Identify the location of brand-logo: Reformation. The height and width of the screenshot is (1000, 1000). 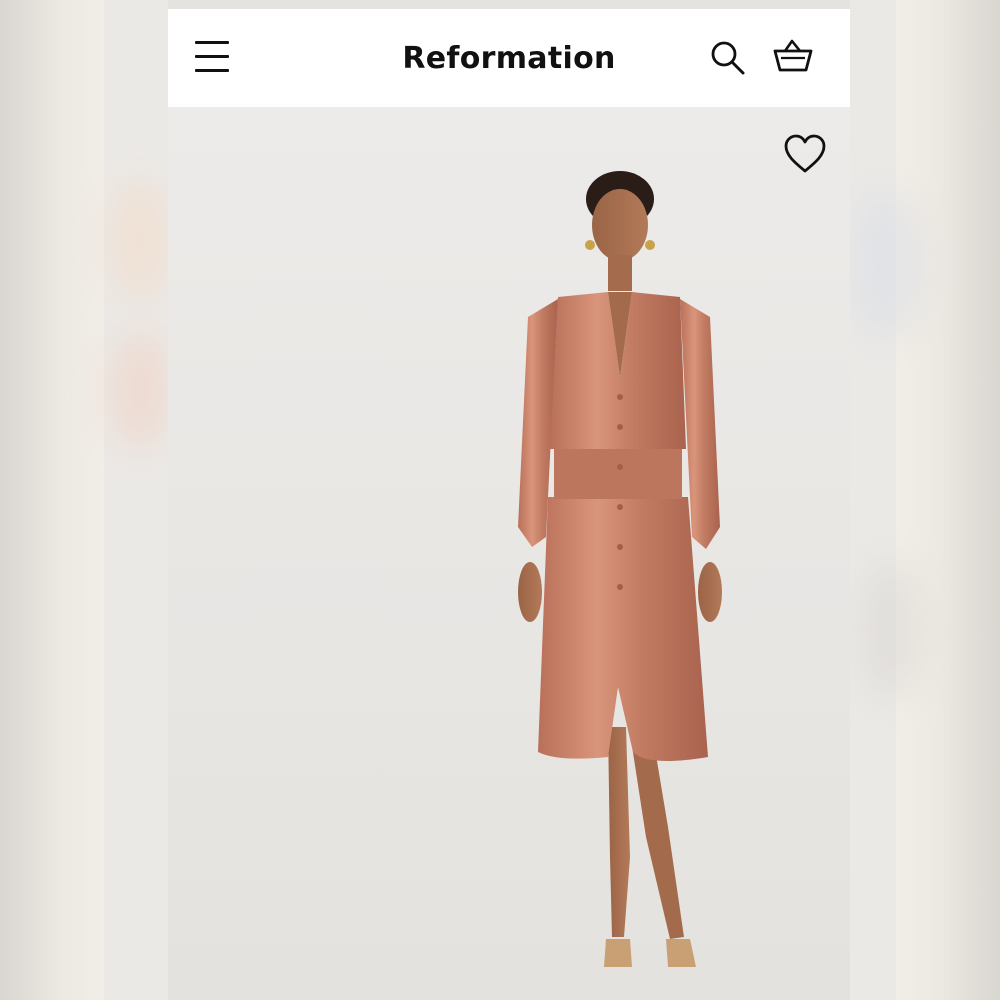
(508, 58).